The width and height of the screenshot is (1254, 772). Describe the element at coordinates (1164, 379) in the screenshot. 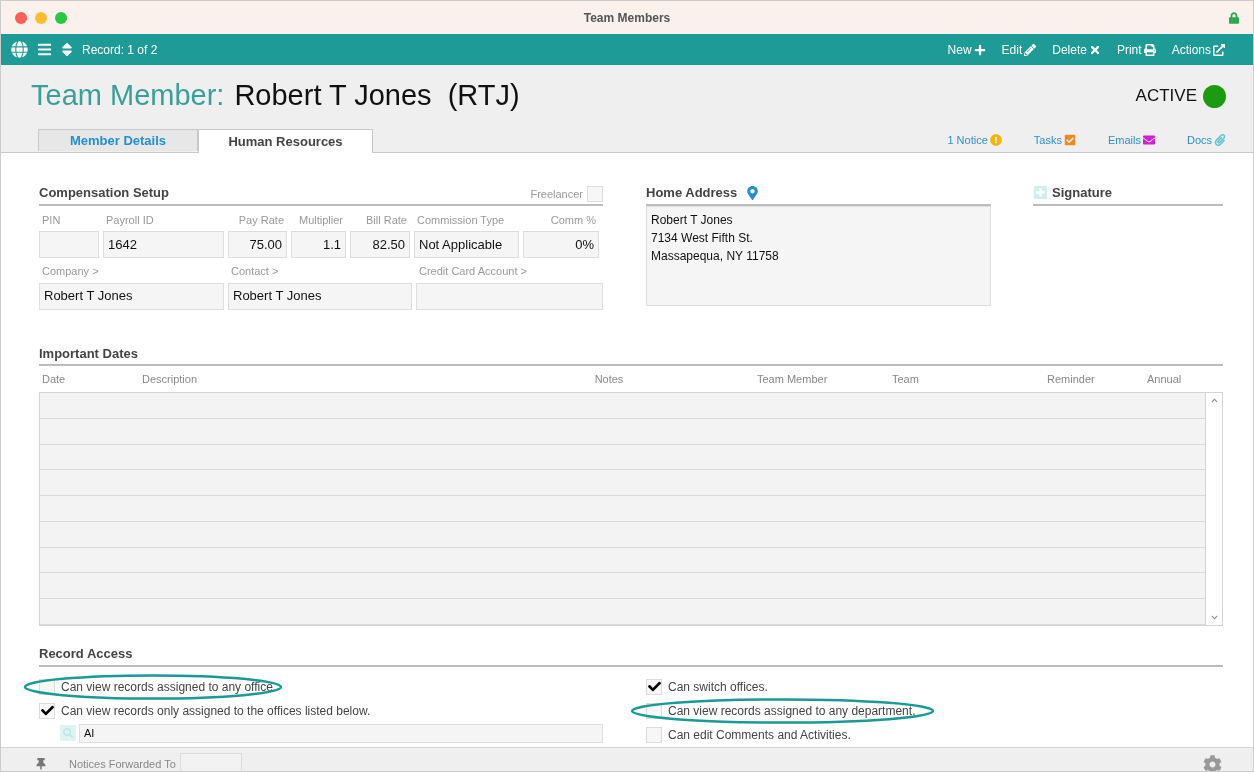

I see `column-header: Annual` at that location.